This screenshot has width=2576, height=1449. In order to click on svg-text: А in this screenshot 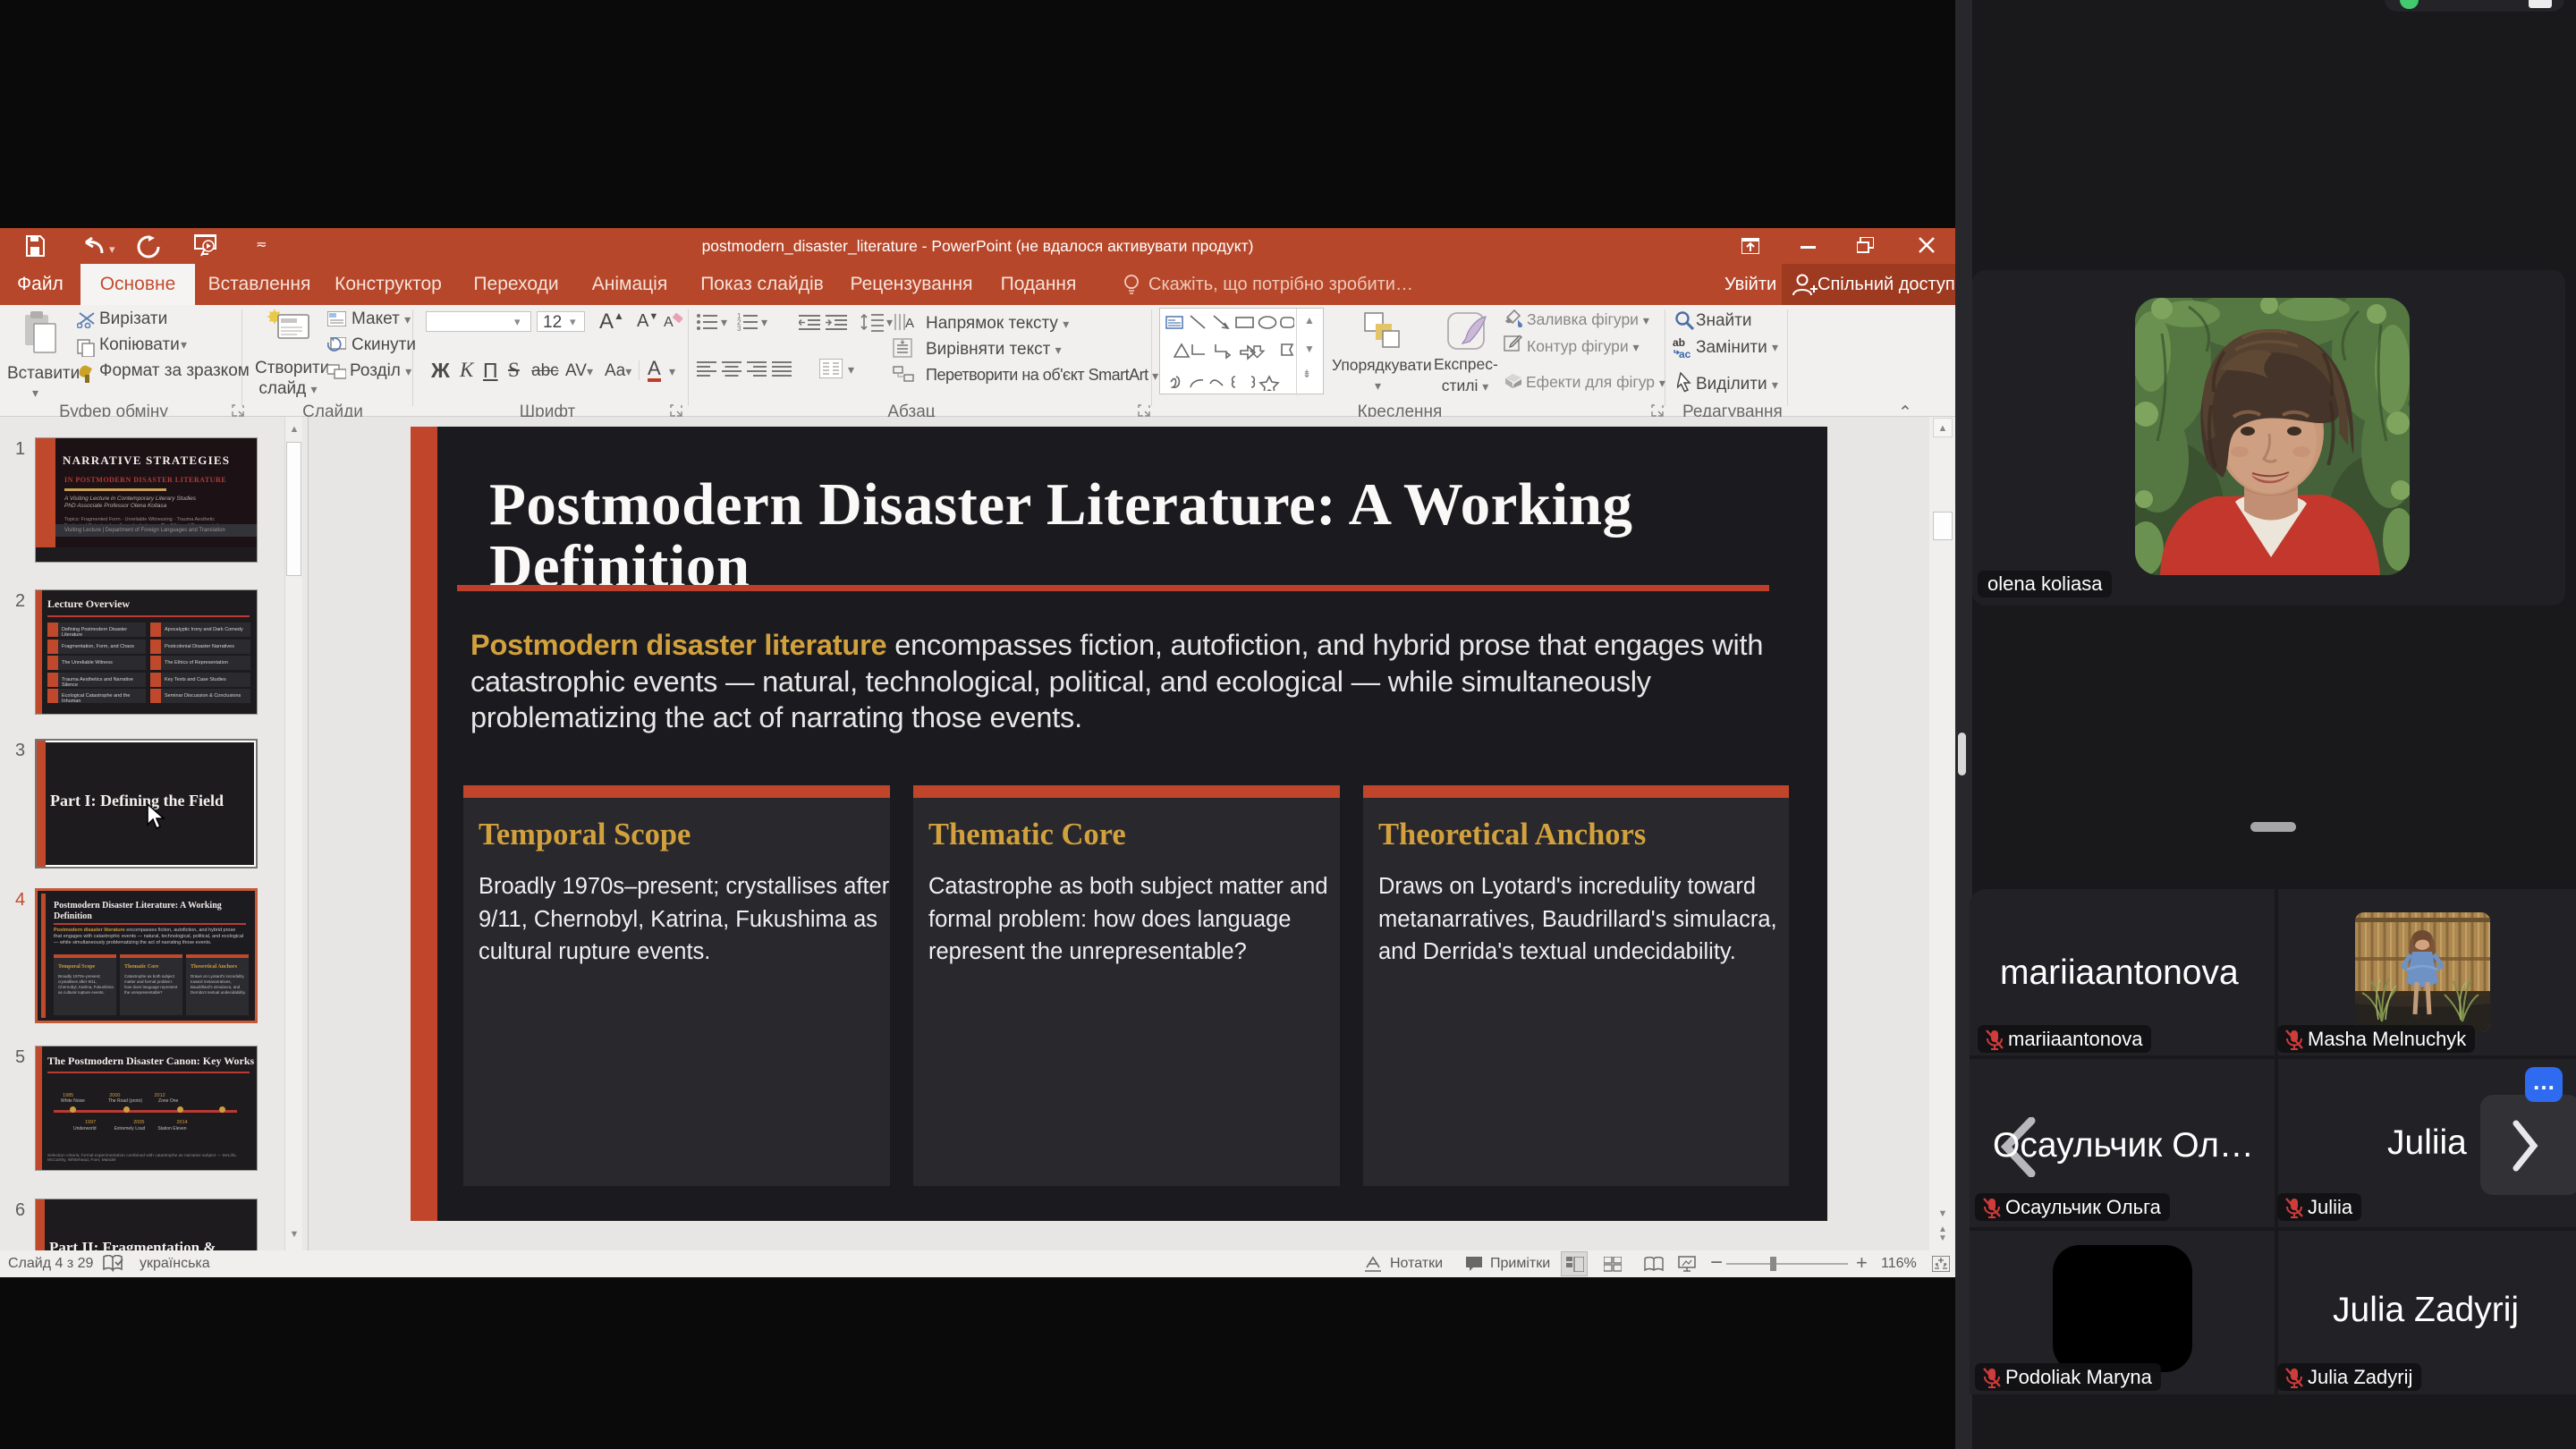, I will do `click(669, 322)`.